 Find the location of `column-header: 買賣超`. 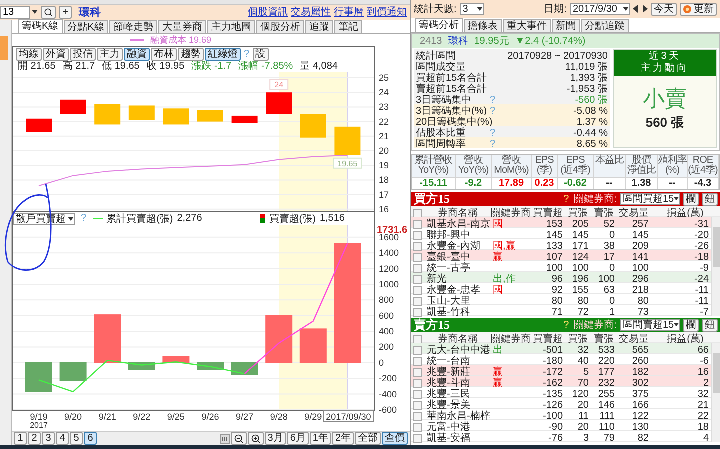

column-header: 買賣超 is located at coordinates (548, 213).